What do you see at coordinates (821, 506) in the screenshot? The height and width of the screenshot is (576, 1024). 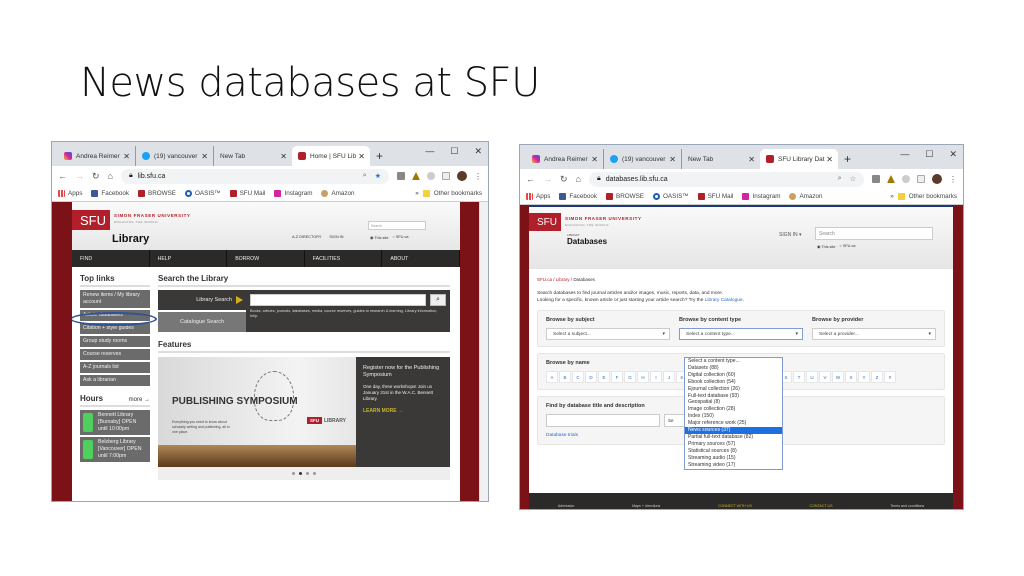 I see `footer-contact: CONTACT US` at bounding box center [821, 506].